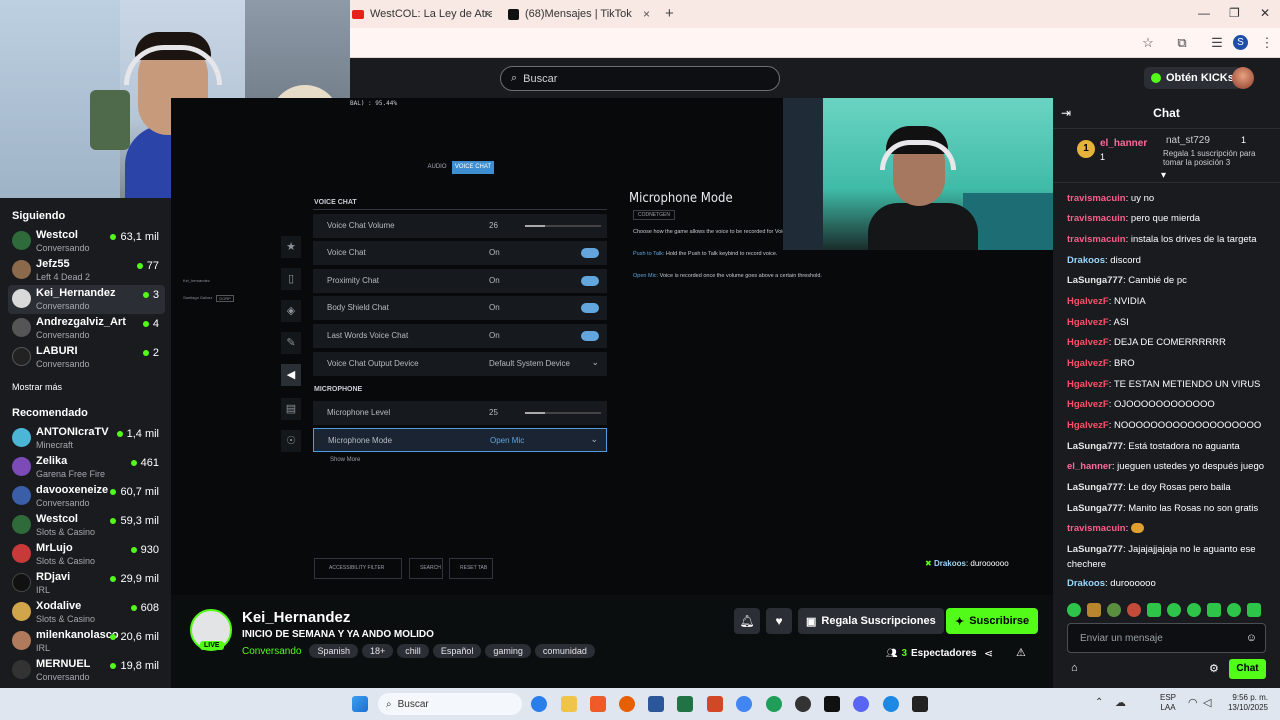 The width and height of the screenshot is (1280, 720). Describe the element at coordinates (86, 438) in the screenshot. I see `sidebar-item-antonicratv: ANTONIcraTV Minecraft 1,4 mil` at that location.